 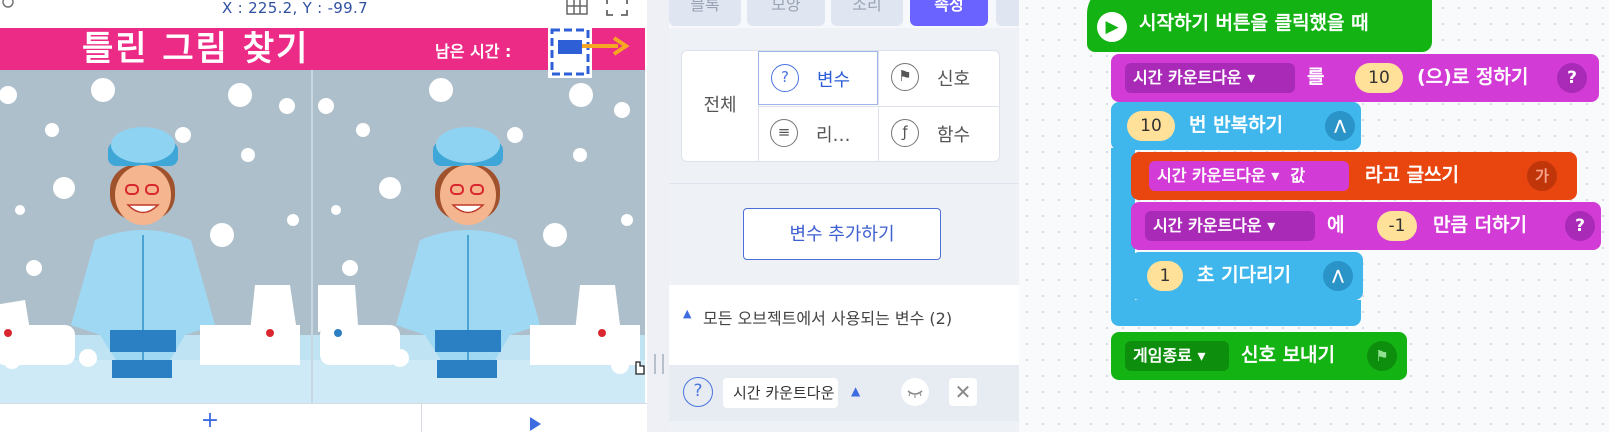 I want to click on block-label: 만큼 더하기, so click(x=1480, y=225).